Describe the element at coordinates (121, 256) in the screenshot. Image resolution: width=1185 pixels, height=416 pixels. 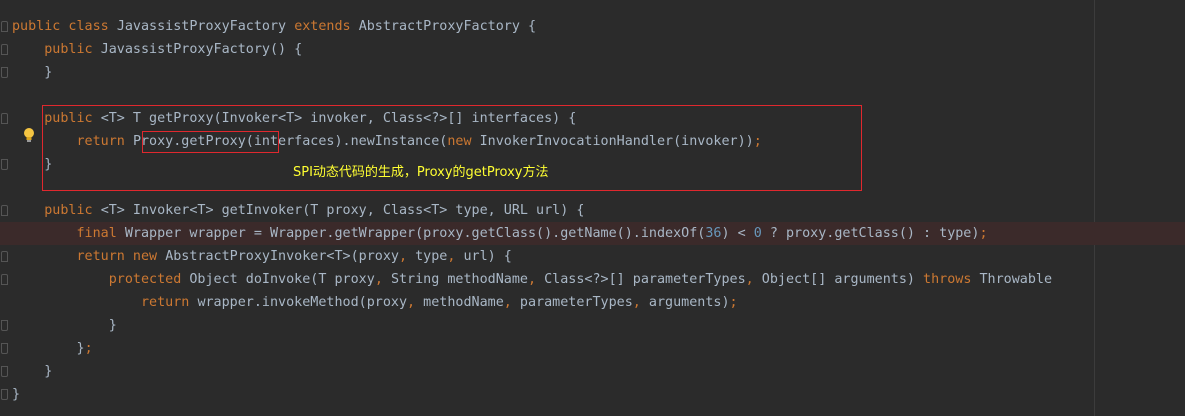
I see `keyword-token: return new` at that location.